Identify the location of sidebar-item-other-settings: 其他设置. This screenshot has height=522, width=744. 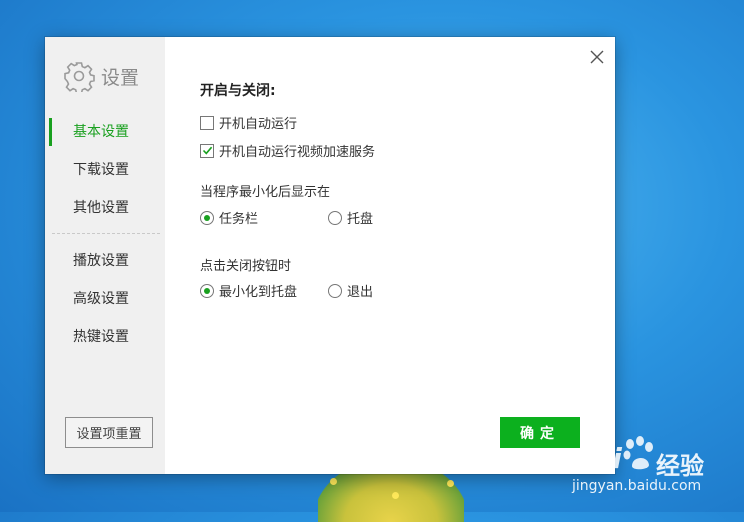
(107, 208).